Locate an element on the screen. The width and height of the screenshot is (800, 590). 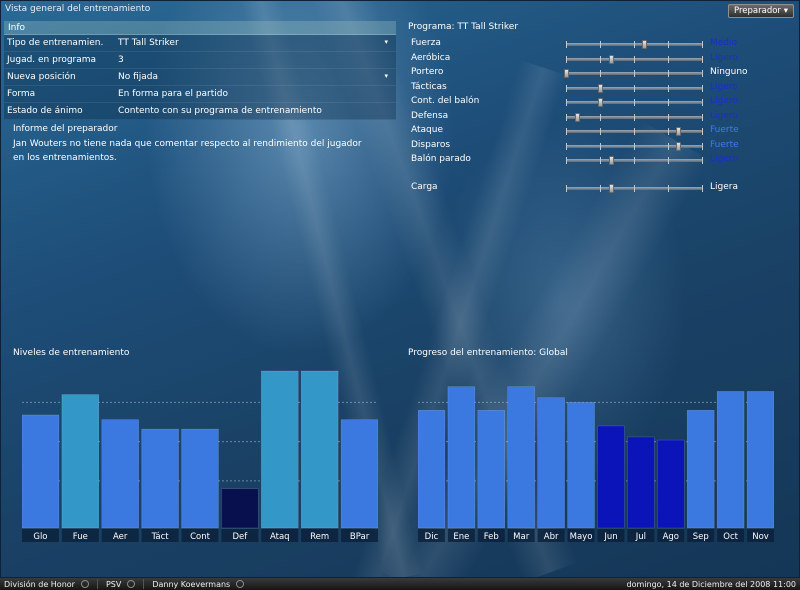
slider-6-track is located at coordinates (634, 131).